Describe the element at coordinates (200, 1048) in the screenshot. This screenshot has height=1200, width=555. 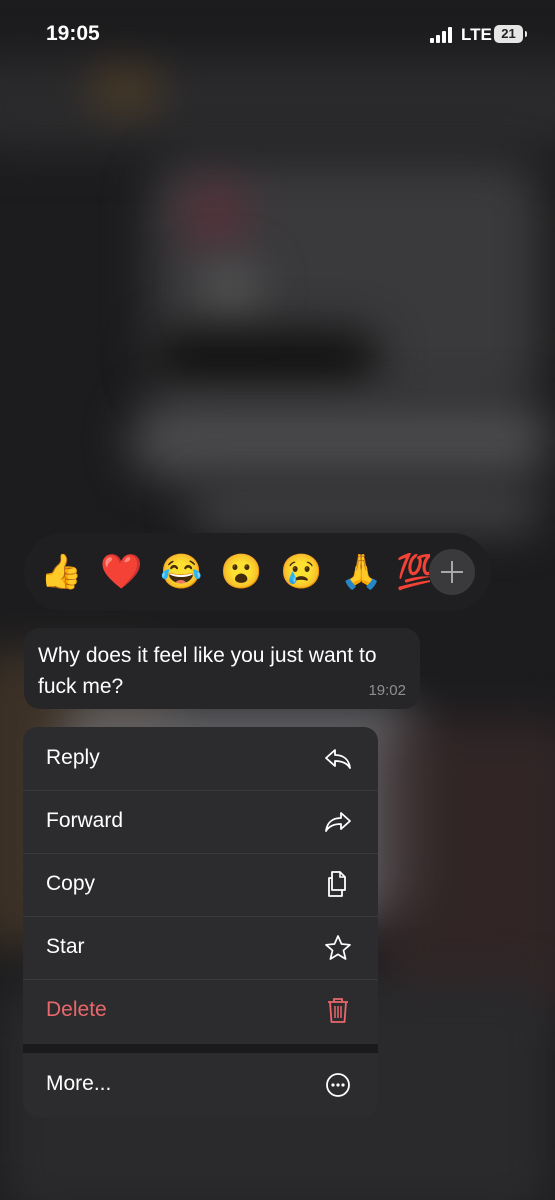
I see `menu-separator` at that location.